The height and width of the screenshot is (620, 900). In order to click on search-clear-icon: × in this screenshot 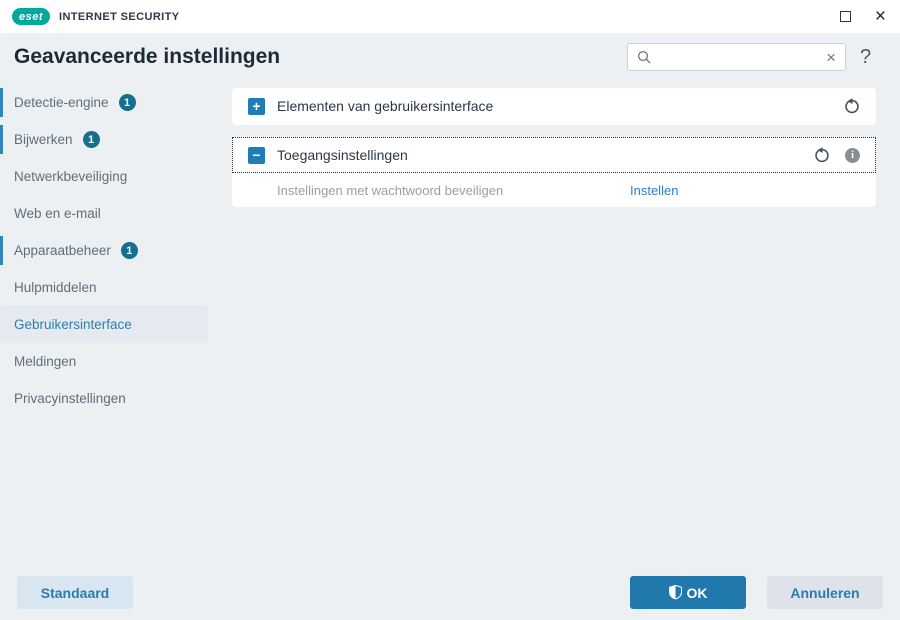, I will do `click(831, 57)`.